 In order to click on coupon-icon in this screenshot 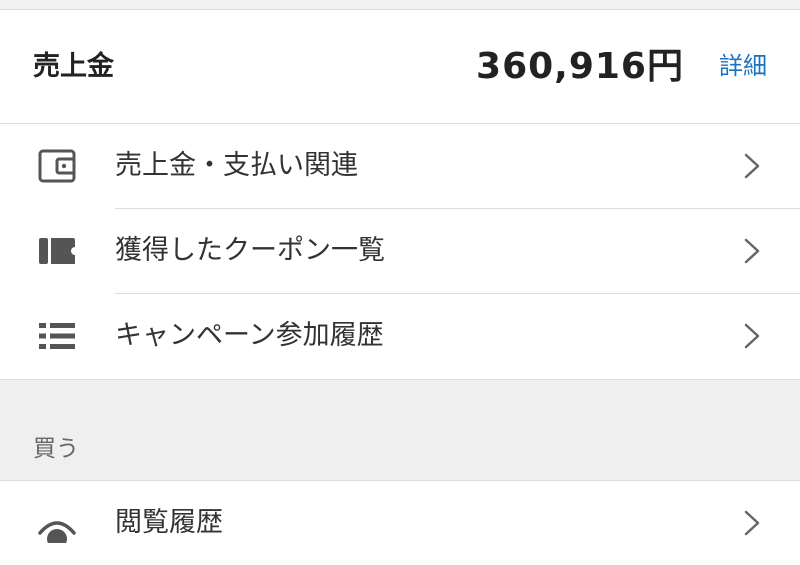, I will do `click(58, 251)`.